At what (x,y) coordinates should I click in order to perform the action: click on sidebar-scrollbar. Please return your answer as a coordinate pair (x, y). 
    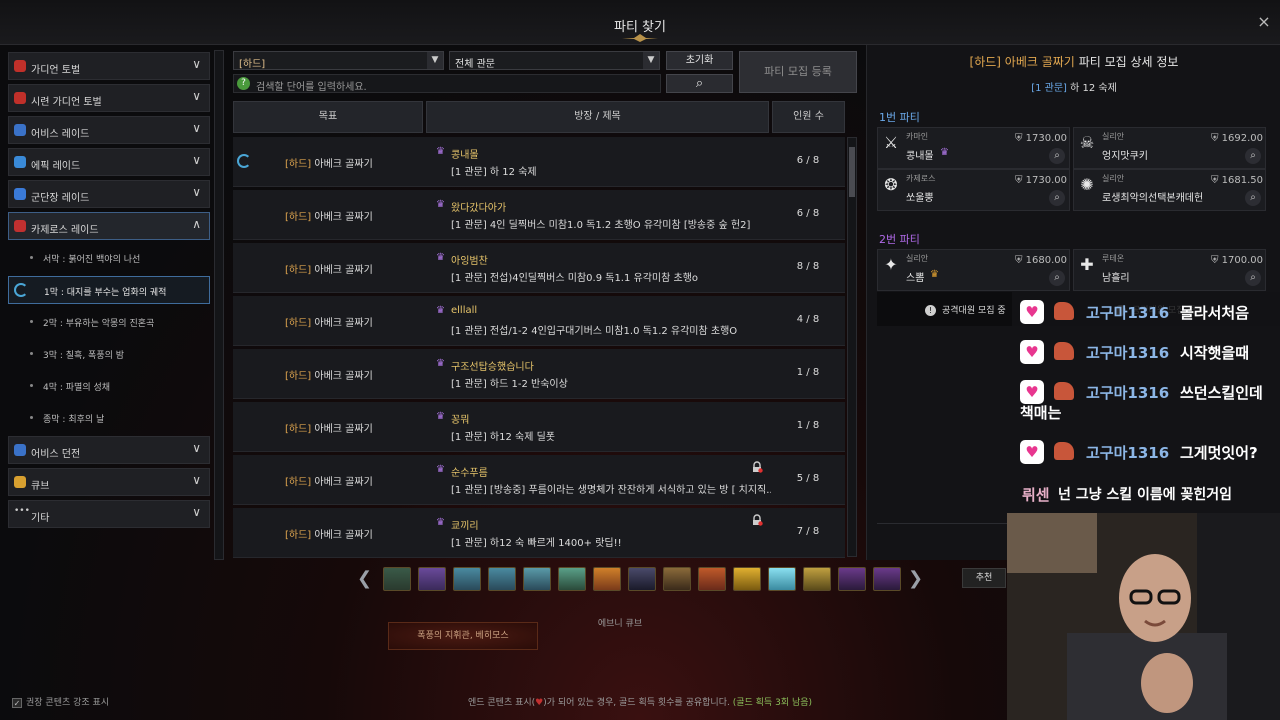
    Looking at the image, I should click on (219, 305).